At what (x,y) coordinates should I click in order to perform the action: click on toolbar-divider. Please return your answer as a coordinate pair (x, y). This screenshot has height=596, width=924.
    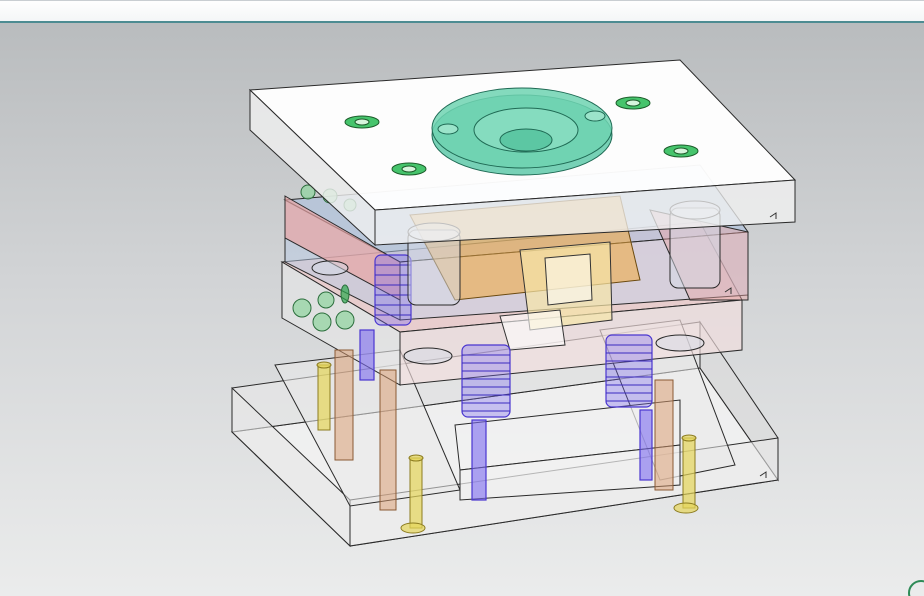
    Looking at the image, I should click on (462, 0).